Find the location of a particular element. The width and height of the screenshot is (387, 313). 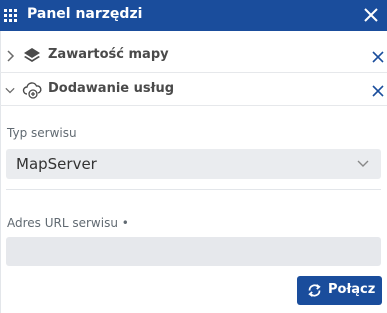

form-divider is located at coordinates (193, 189).